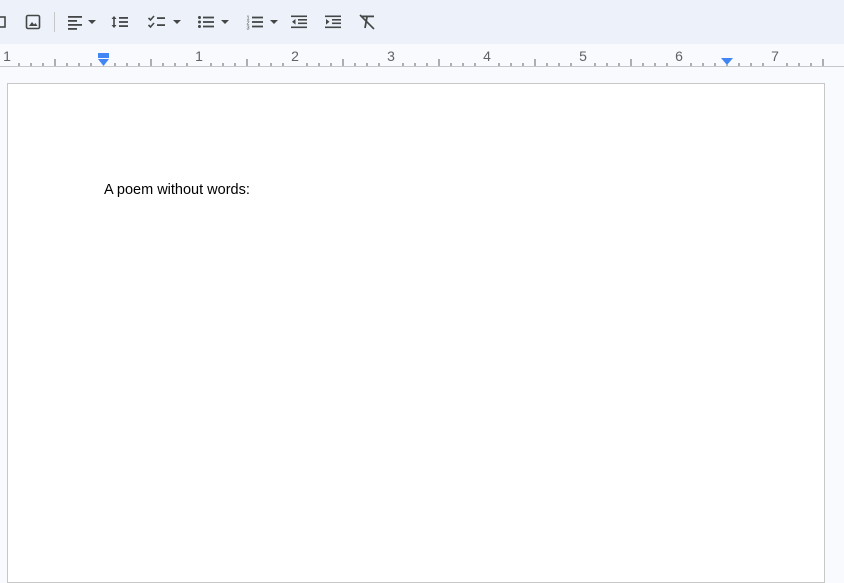 The height and width of the screenshot is (583, 844). What do you see at coordinates (54, 22) in the screenshot?
I see `toolbar-separator` at bounding box center [54, 22].